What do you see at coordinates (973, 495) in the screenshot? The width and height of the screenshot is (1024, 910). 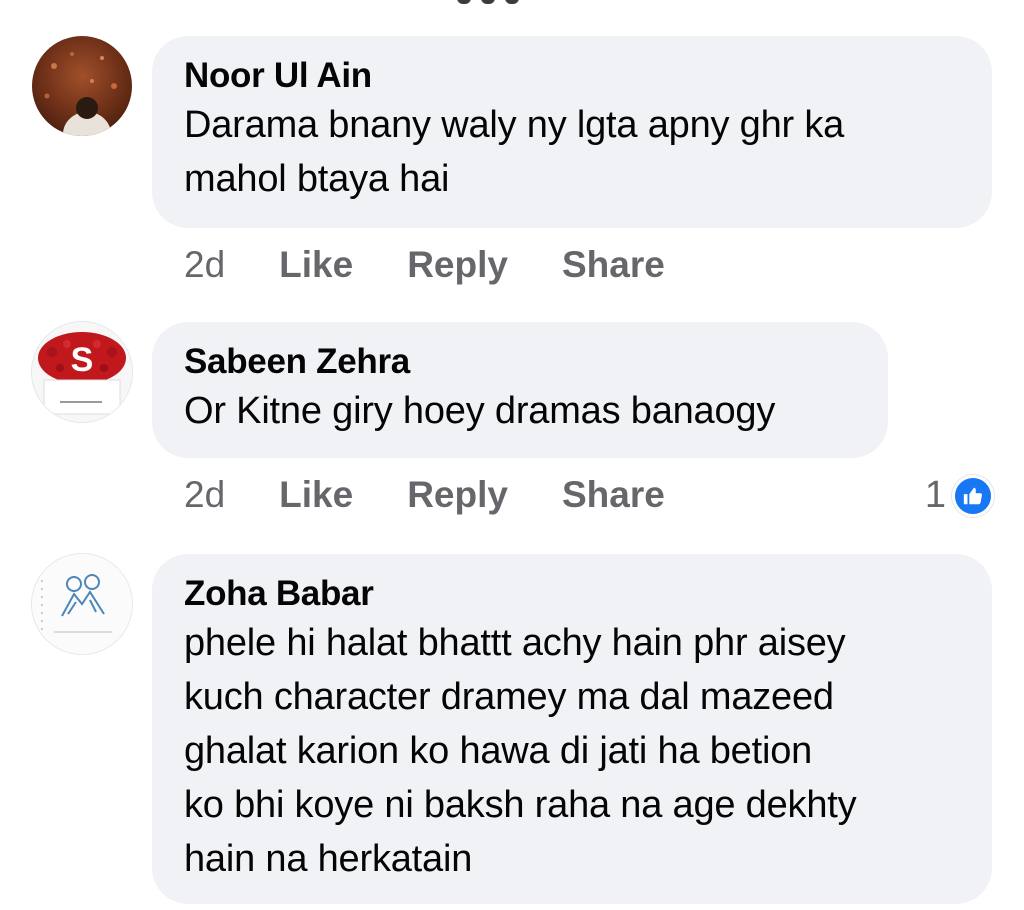 I see `thumbs-up-icon` at bounding box center [973, 495].